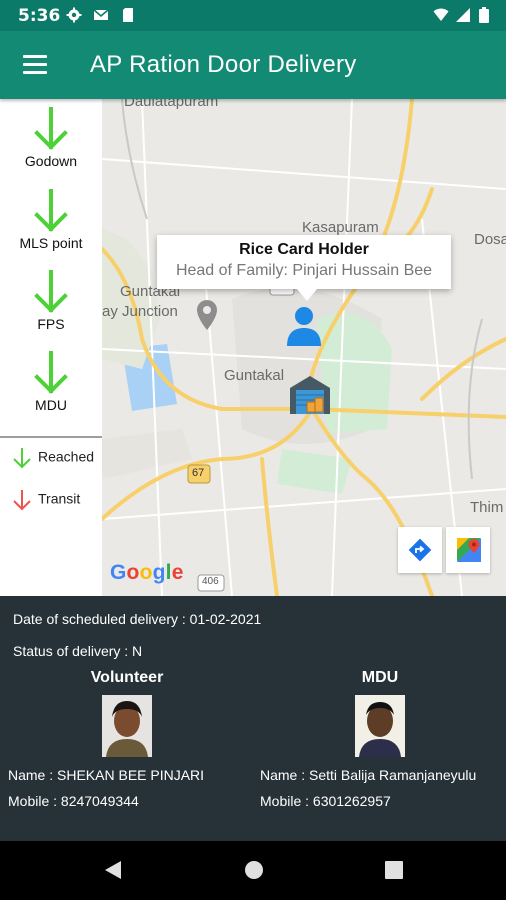 The image size is (506, 900). Describe the element at coordinates (118, 572) in the screenshot. I see `google-logo-letter: G` at that location.